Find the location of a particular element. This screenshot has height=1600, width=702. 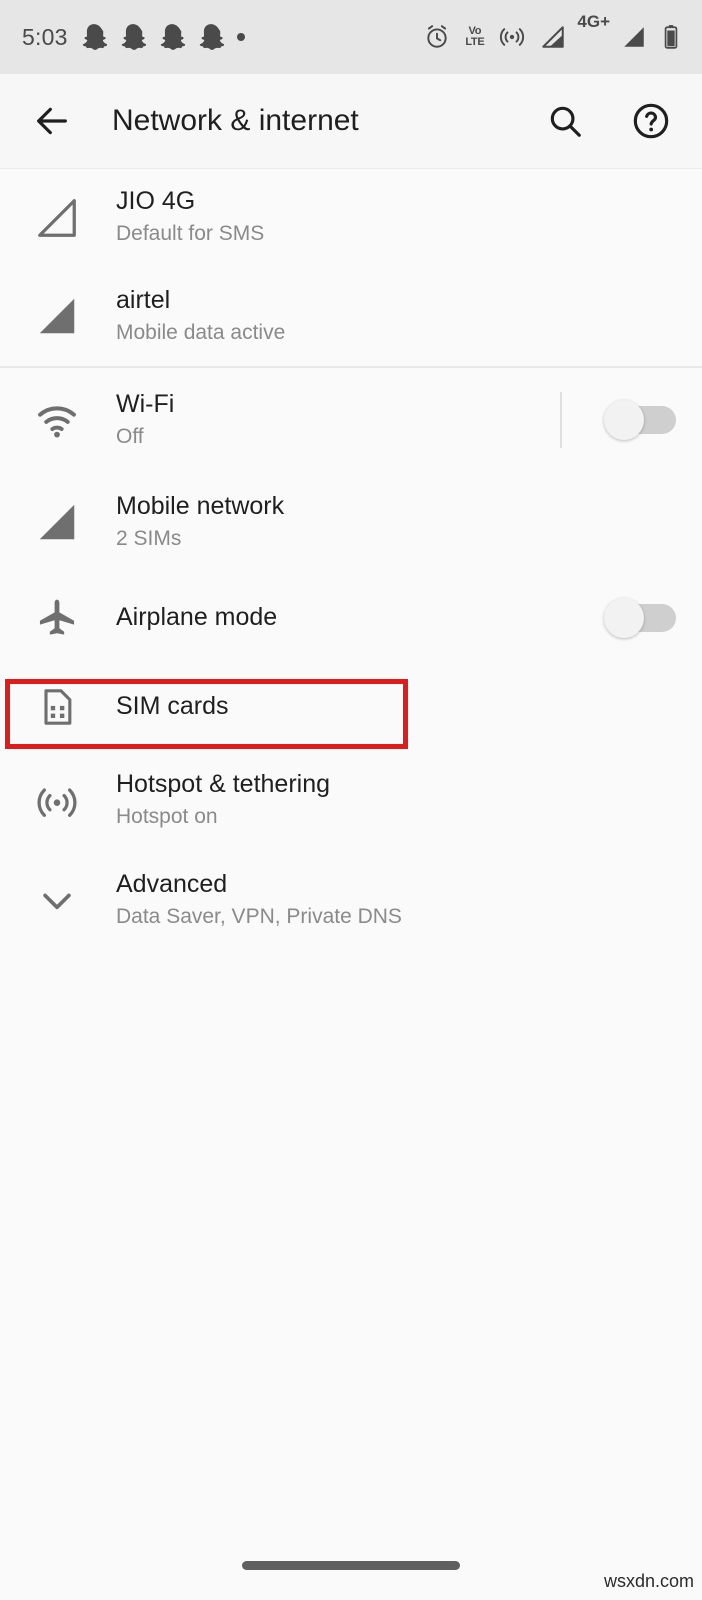

list-item-text: SIM cards is located at coordinates (172, 706).